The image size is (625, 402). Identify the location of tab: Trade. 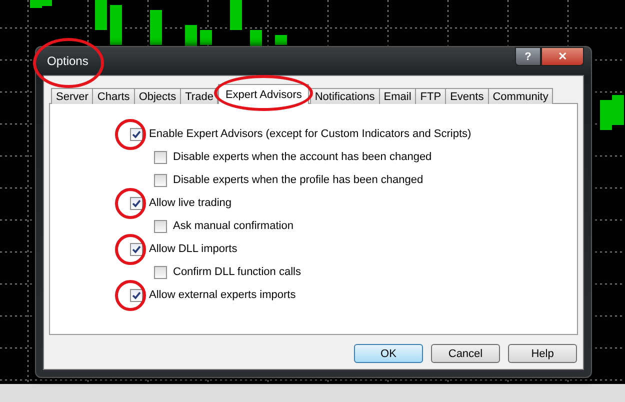
(199, 96).